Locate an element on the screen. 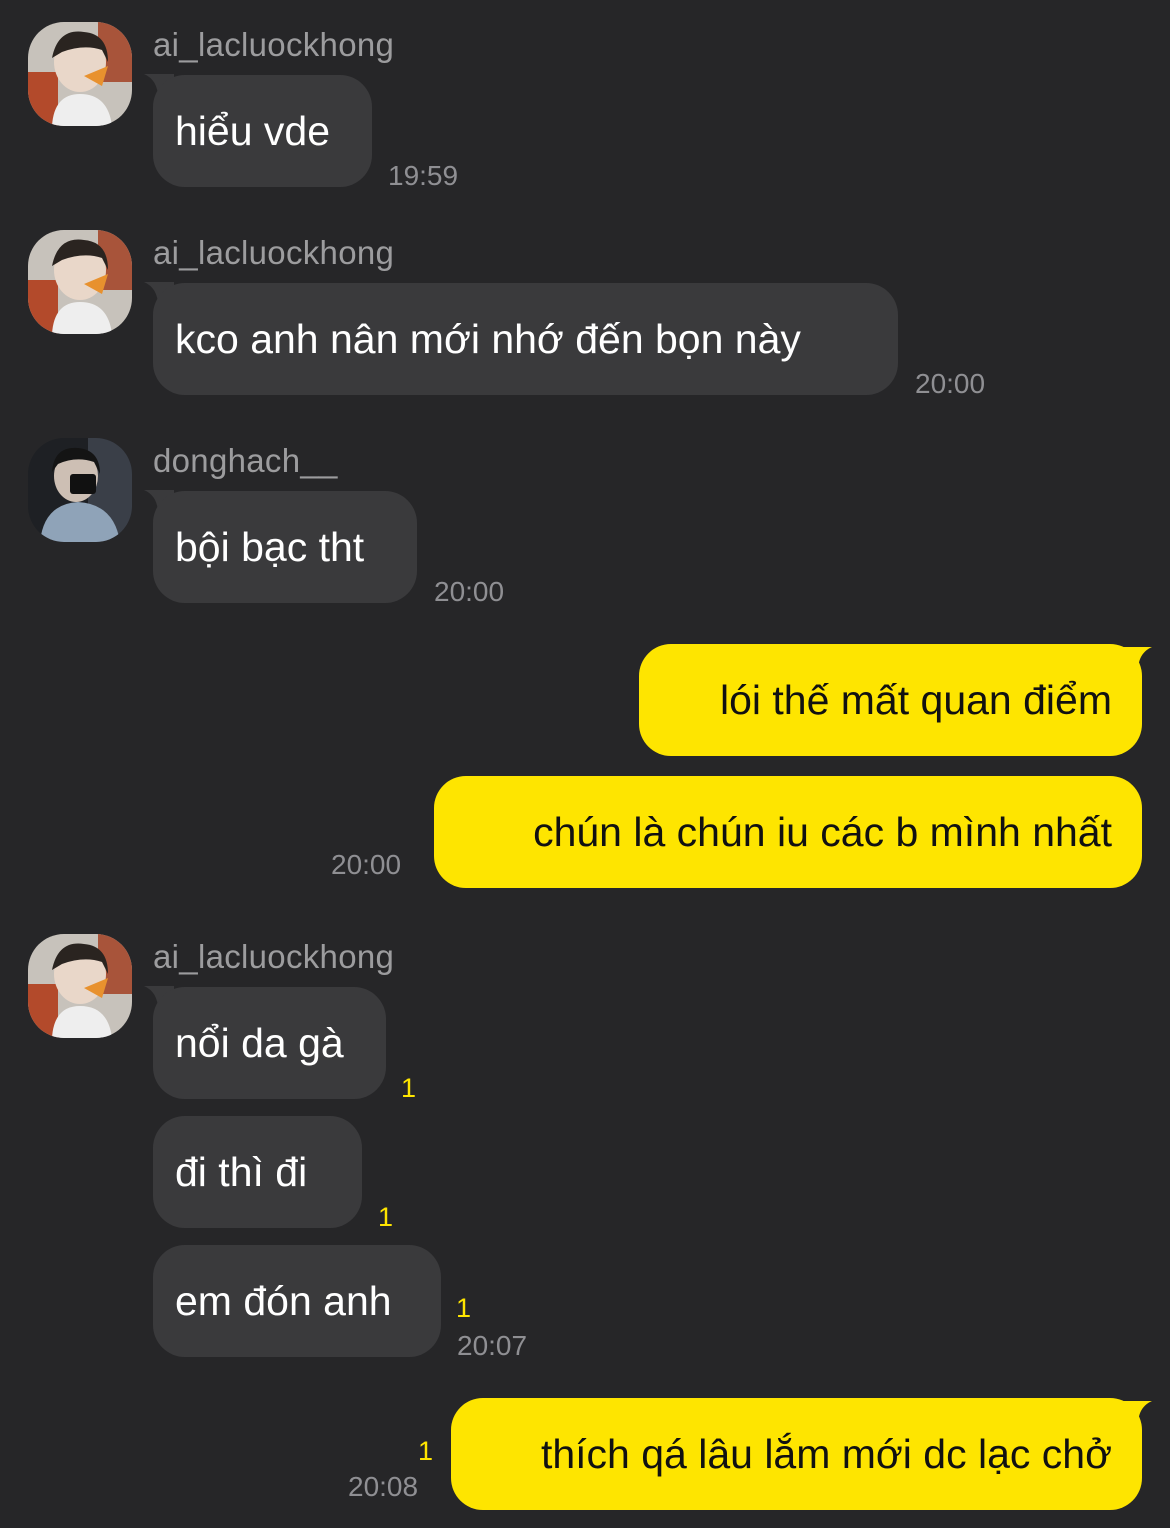  message-bubble: nổi da gà is located at coordinates (269, 1043).